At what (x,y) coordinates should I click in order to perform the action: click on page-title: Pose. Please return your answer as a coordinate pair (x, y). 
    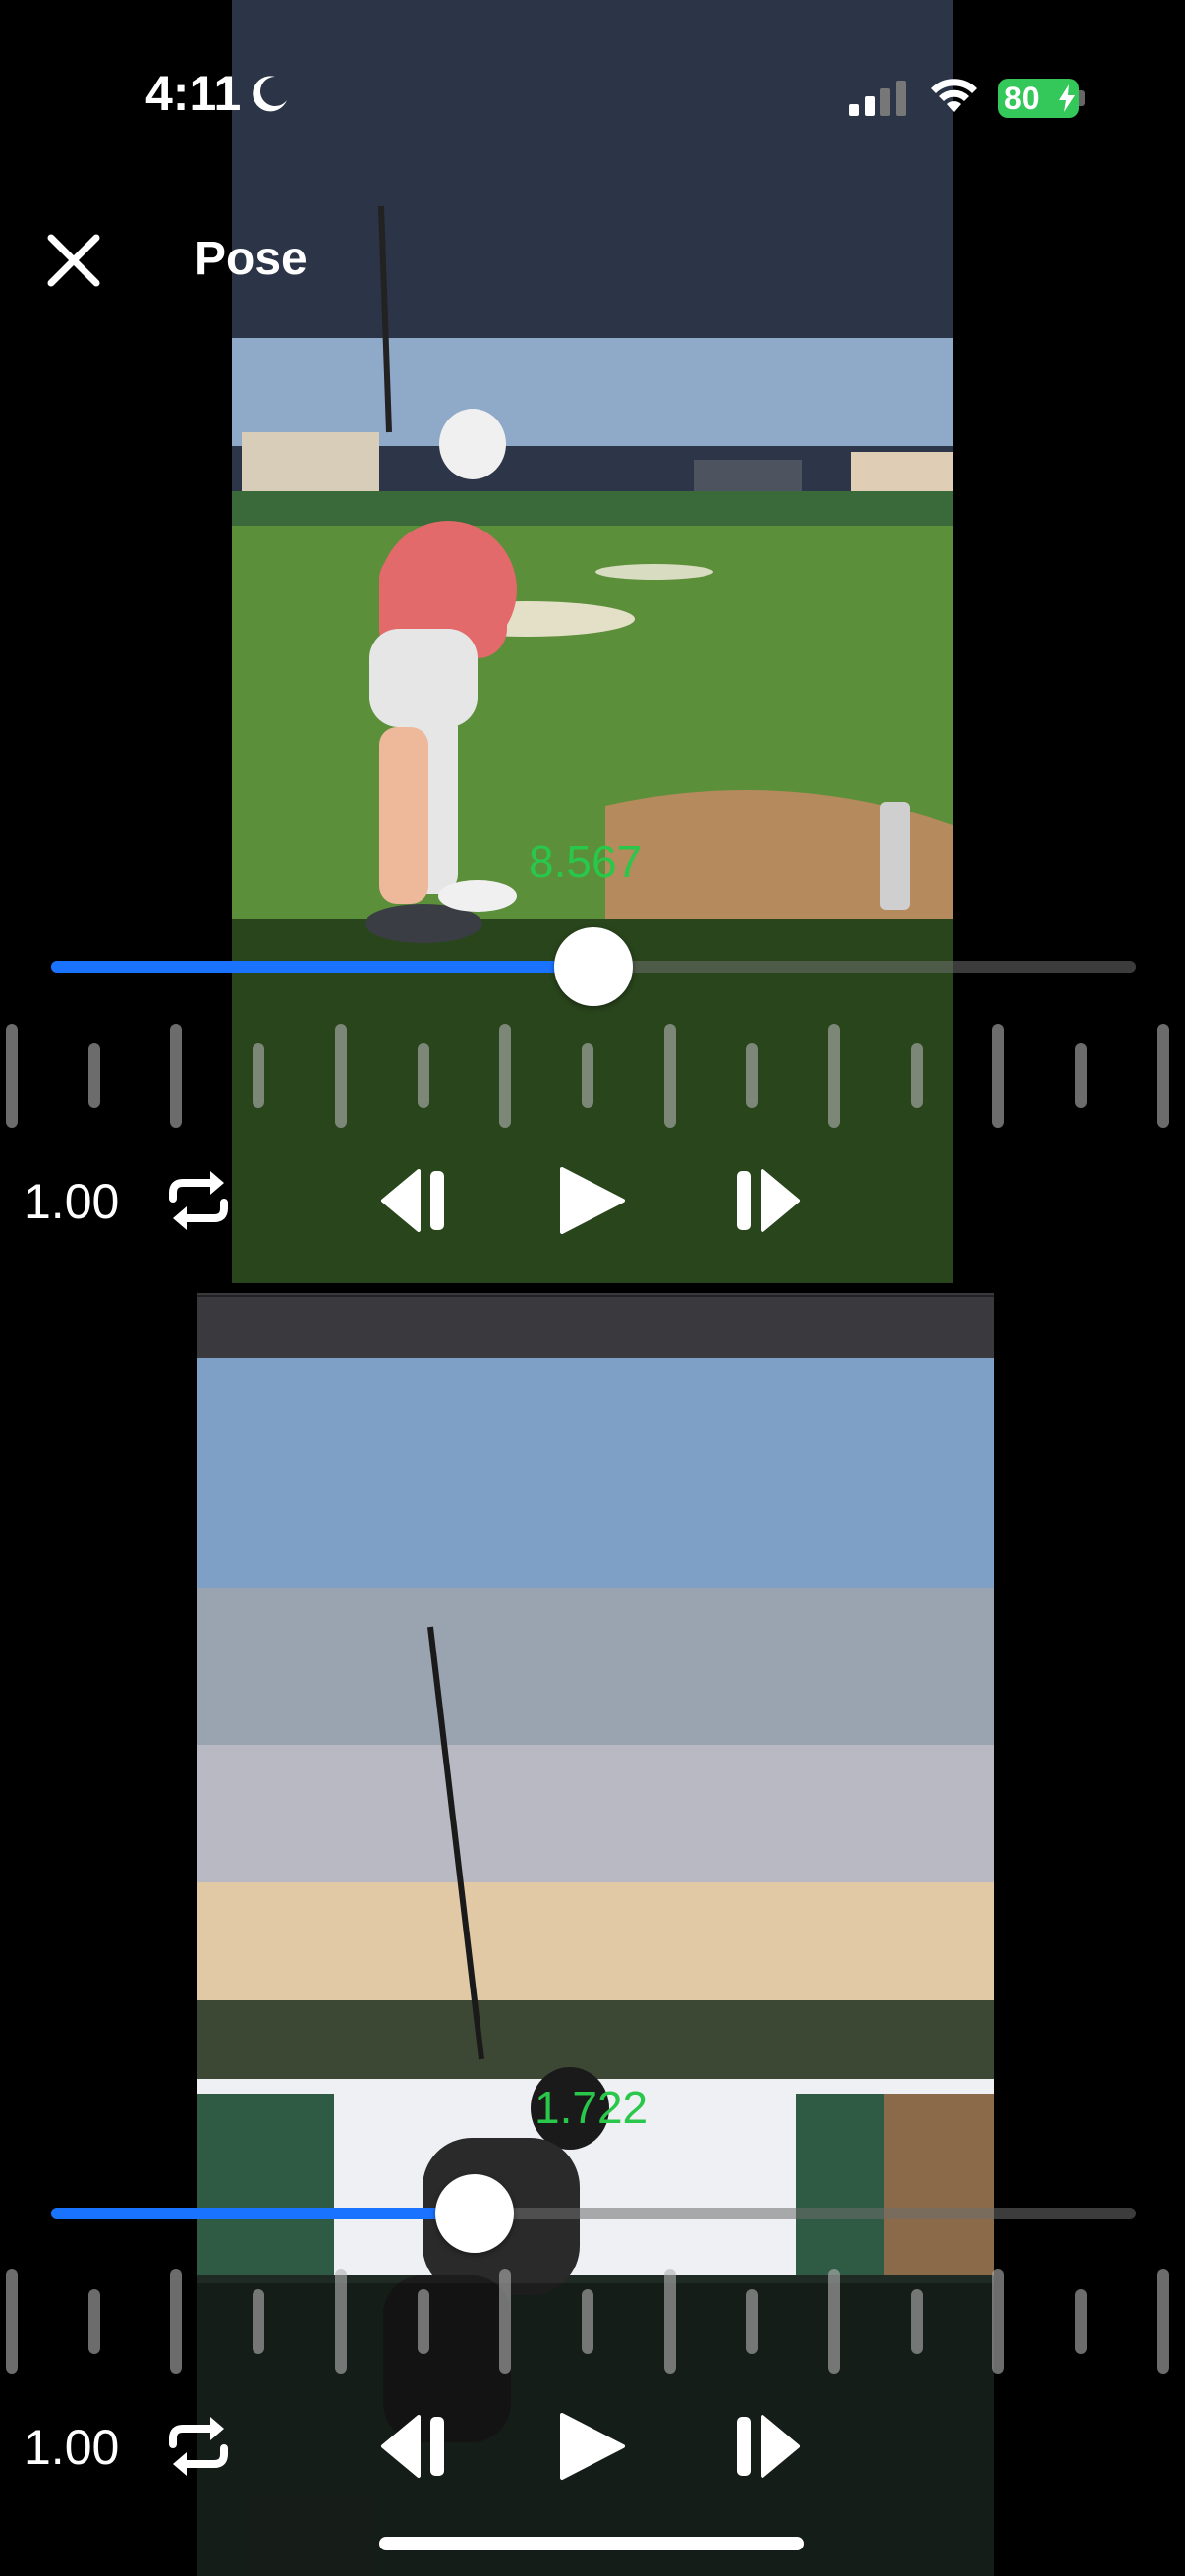
    Looking at the image, I should click on (252, 259).